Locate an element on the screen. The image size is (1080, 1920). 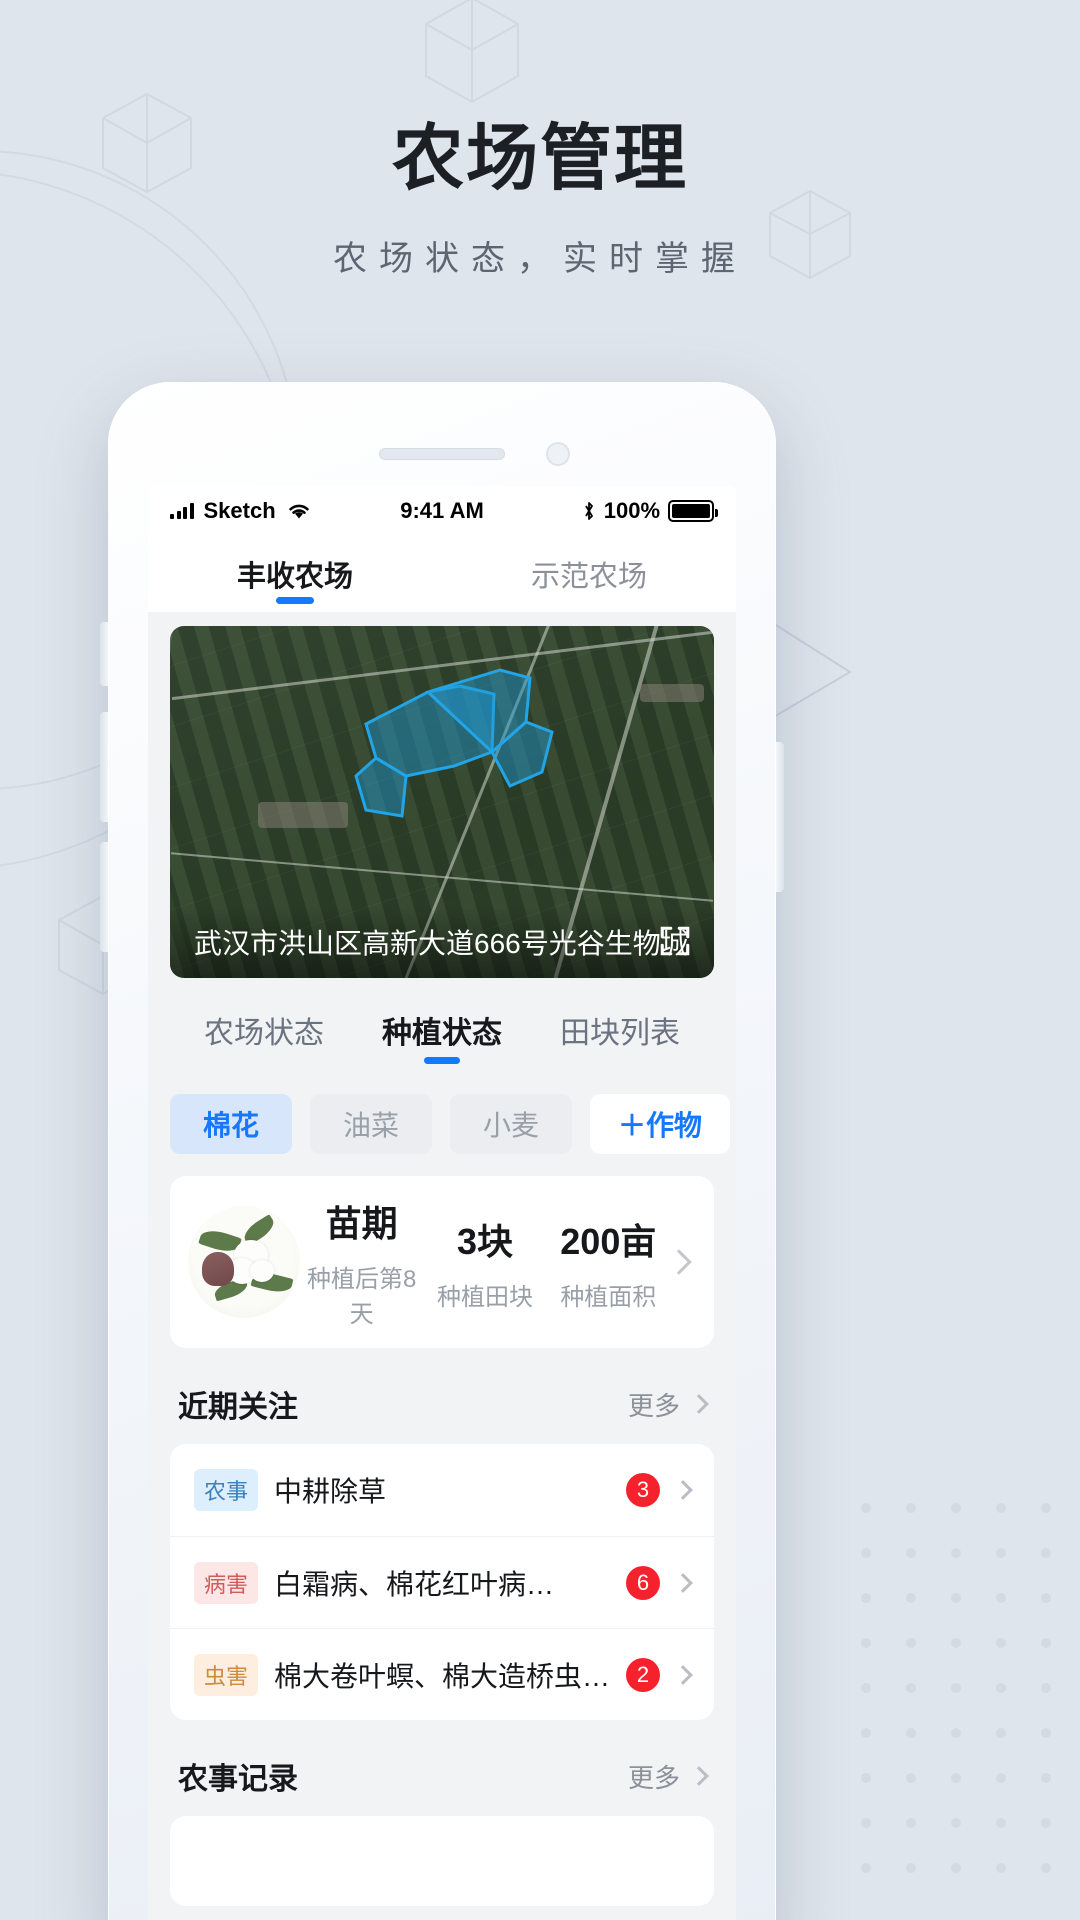
map-address-bar: 武汉市洪山区高新大道666号光谷生物城 is located at coordinates (442, 942).